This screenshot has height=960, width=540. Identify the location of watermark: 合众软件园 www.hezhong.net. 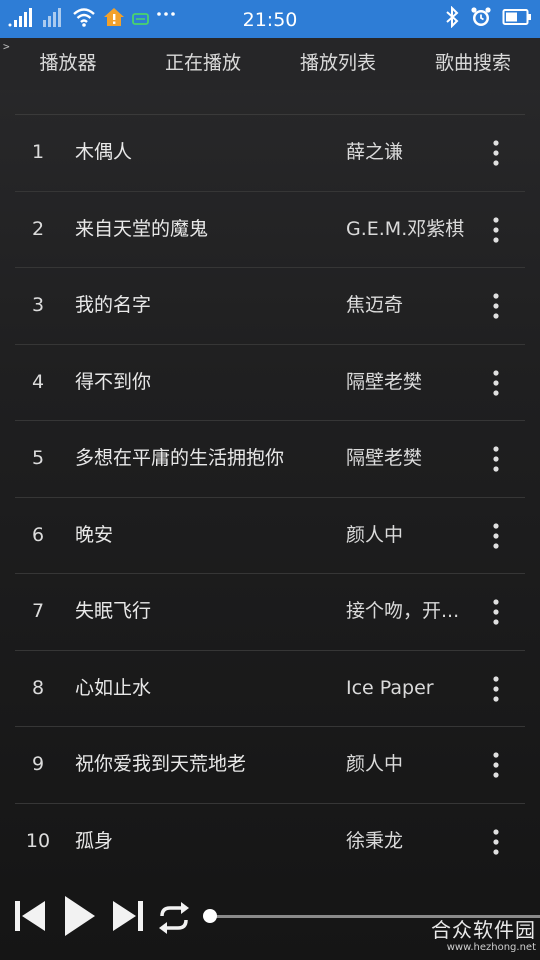
(483, 936).